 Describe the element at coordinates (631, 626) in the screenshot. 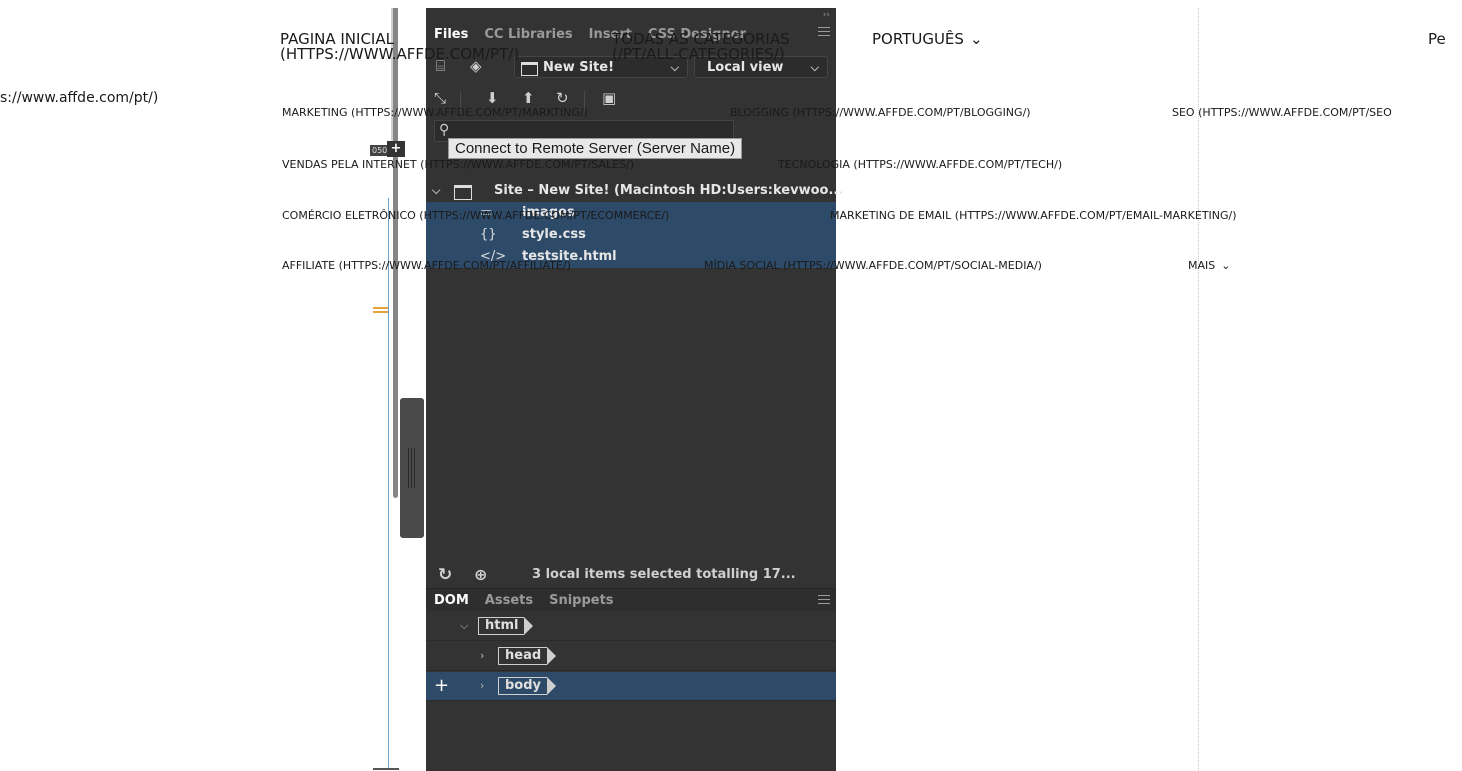

I see `dom-row-html: ⌵ html` at that location.